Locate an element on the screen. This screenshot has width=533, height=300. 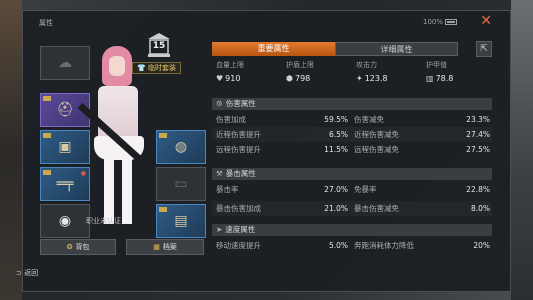
character-leg-left is located at coordinates (109, 191).